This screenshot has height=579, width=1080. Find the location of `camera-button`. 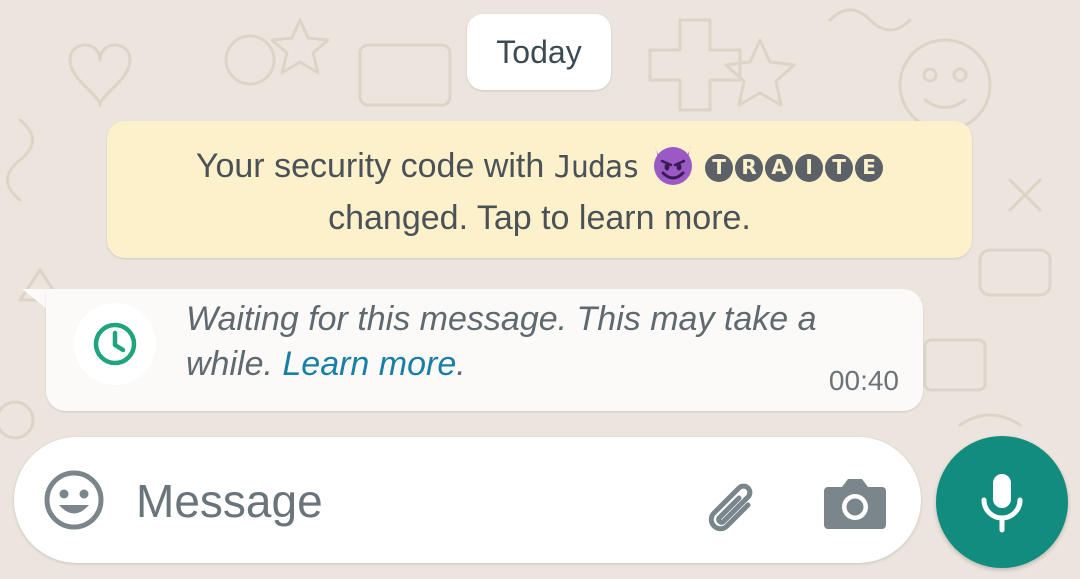

camera-button is located at coordinates (855, 503).